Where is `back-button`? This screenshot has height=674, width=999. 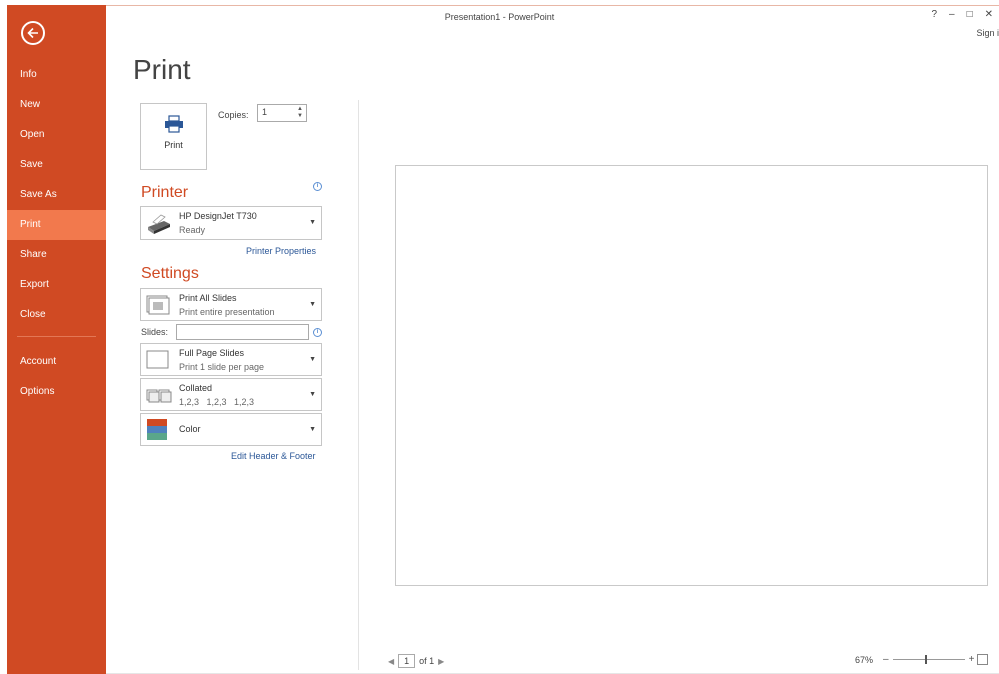 back-button is located at coordinates (33, 33).